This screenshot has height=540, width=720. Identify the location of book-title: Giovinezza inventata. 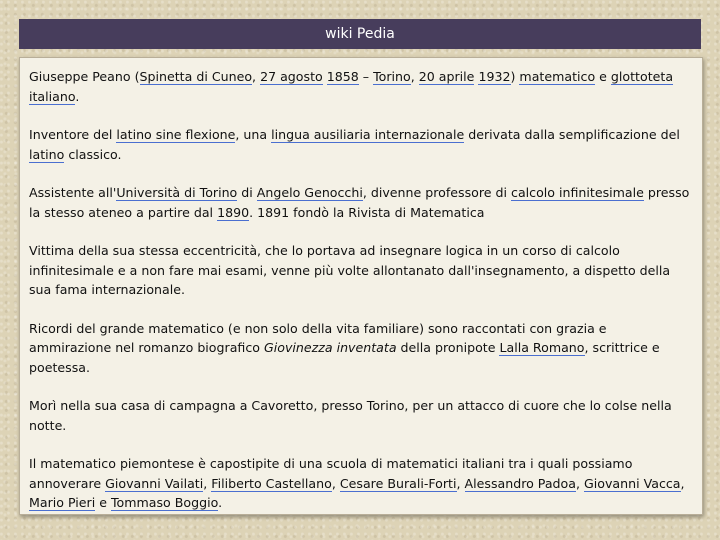
(330, 347).